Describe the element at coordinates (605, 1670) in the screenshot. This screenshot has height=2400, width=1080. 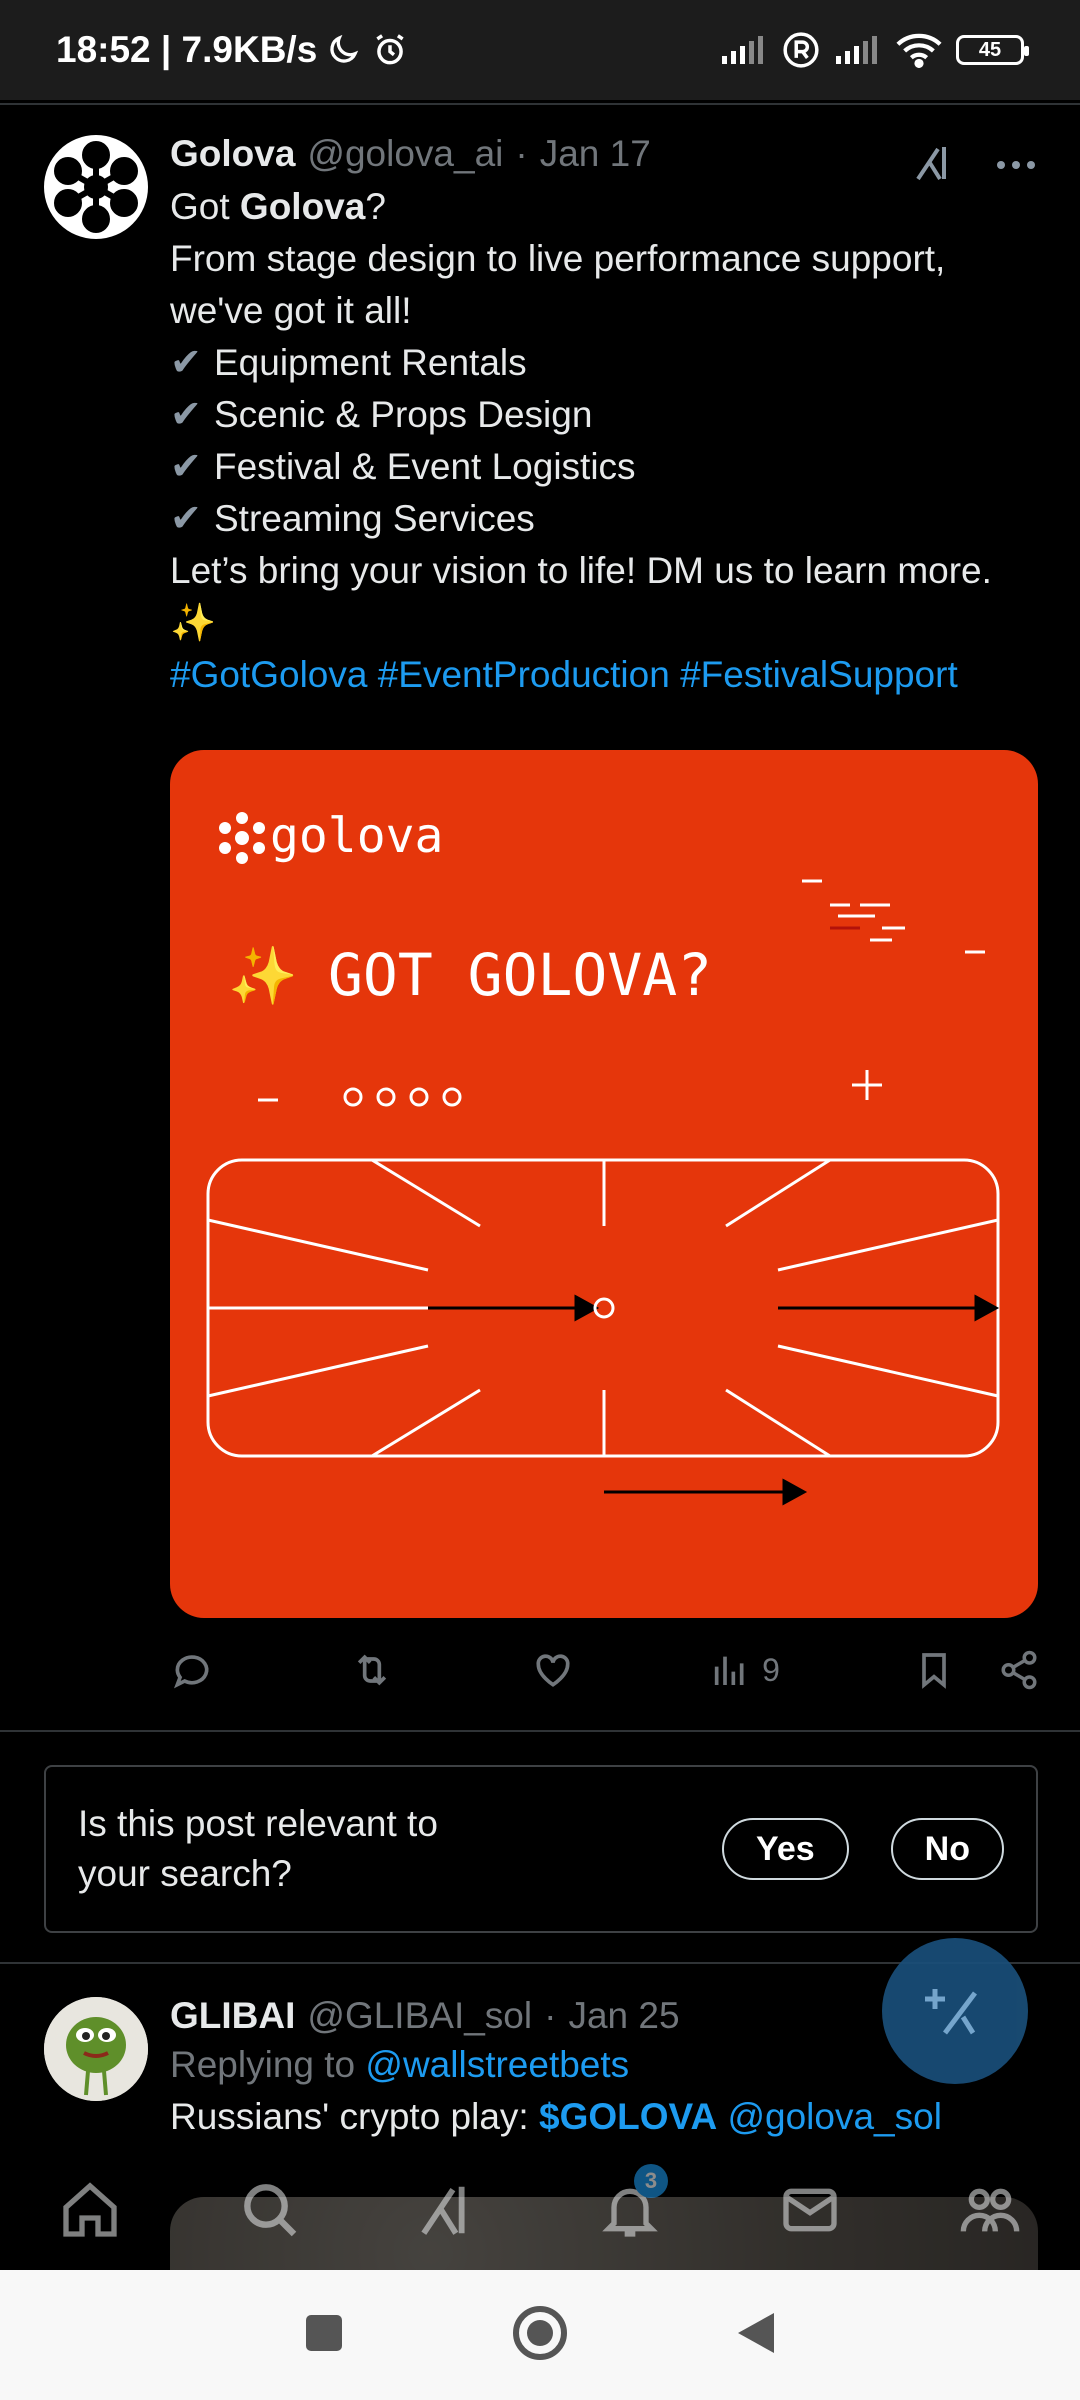
I see `post-action-bar: 9` at that location.